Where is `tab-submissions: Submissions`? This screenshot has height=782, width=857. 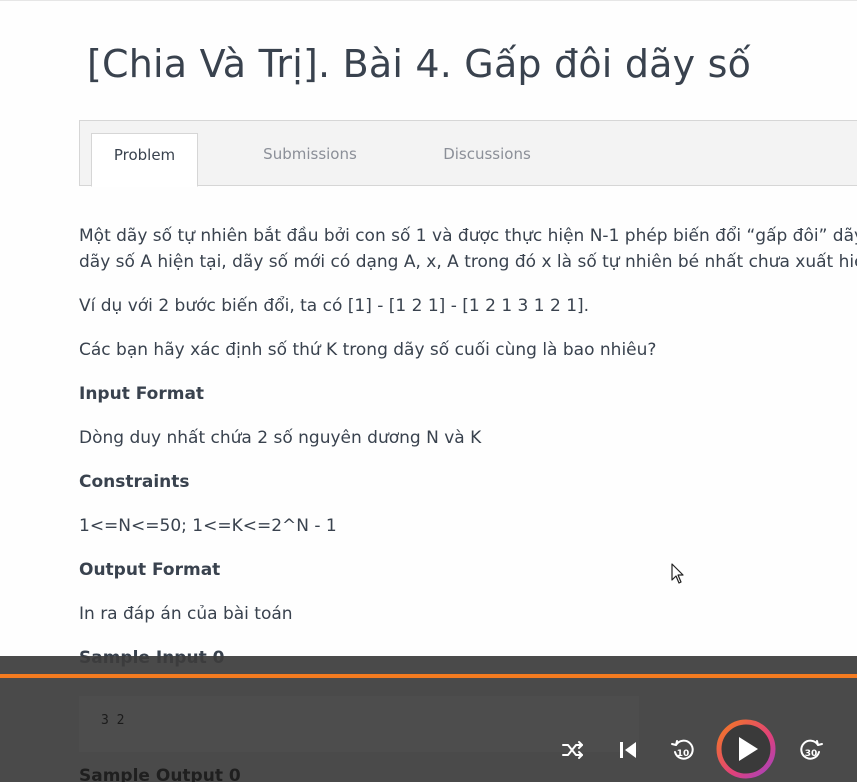
tab-submissions: Submissions is located at coordinates (310, 160).